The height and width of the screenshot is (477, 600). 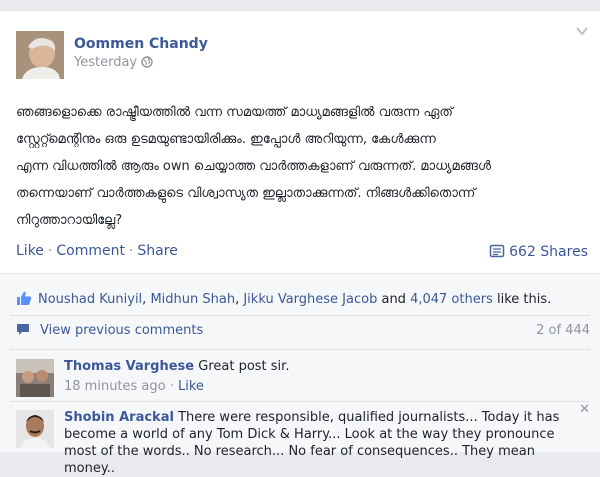 I want to click on comment-text: Great post sir., so click(x=244, y=366).